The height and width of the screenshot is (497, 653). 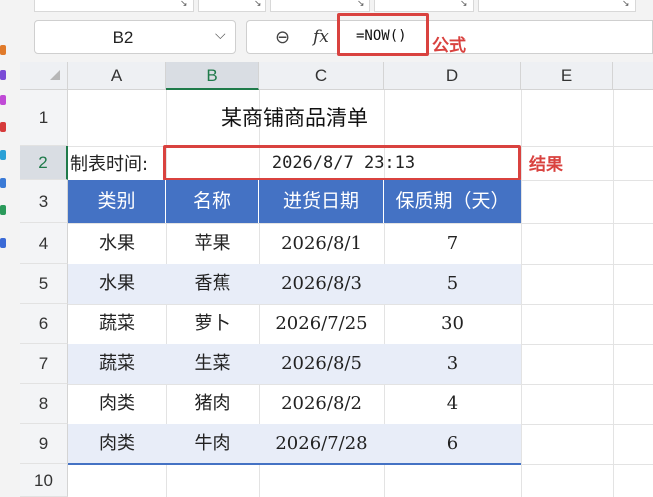 I want to click on formula-tools: ⊖ fx, so click(x=296, y=37).